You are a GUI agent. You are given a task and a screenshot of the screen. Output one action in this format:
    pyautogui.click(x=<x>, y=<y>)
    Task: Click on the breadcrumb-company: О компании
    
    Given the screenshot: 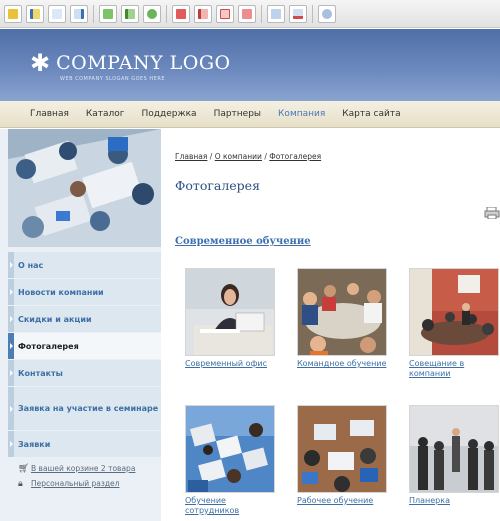 What is the action you would take?
    pyautogui.click(x=238, y=156)
    